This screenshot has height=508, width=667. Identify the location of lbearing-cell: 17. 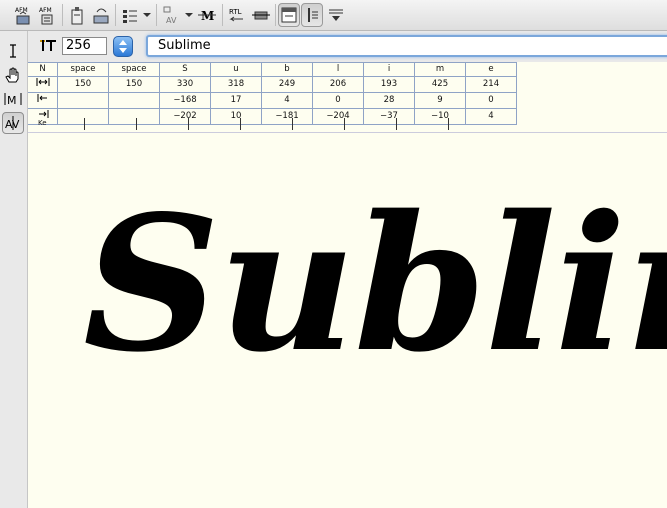
(236, 100).